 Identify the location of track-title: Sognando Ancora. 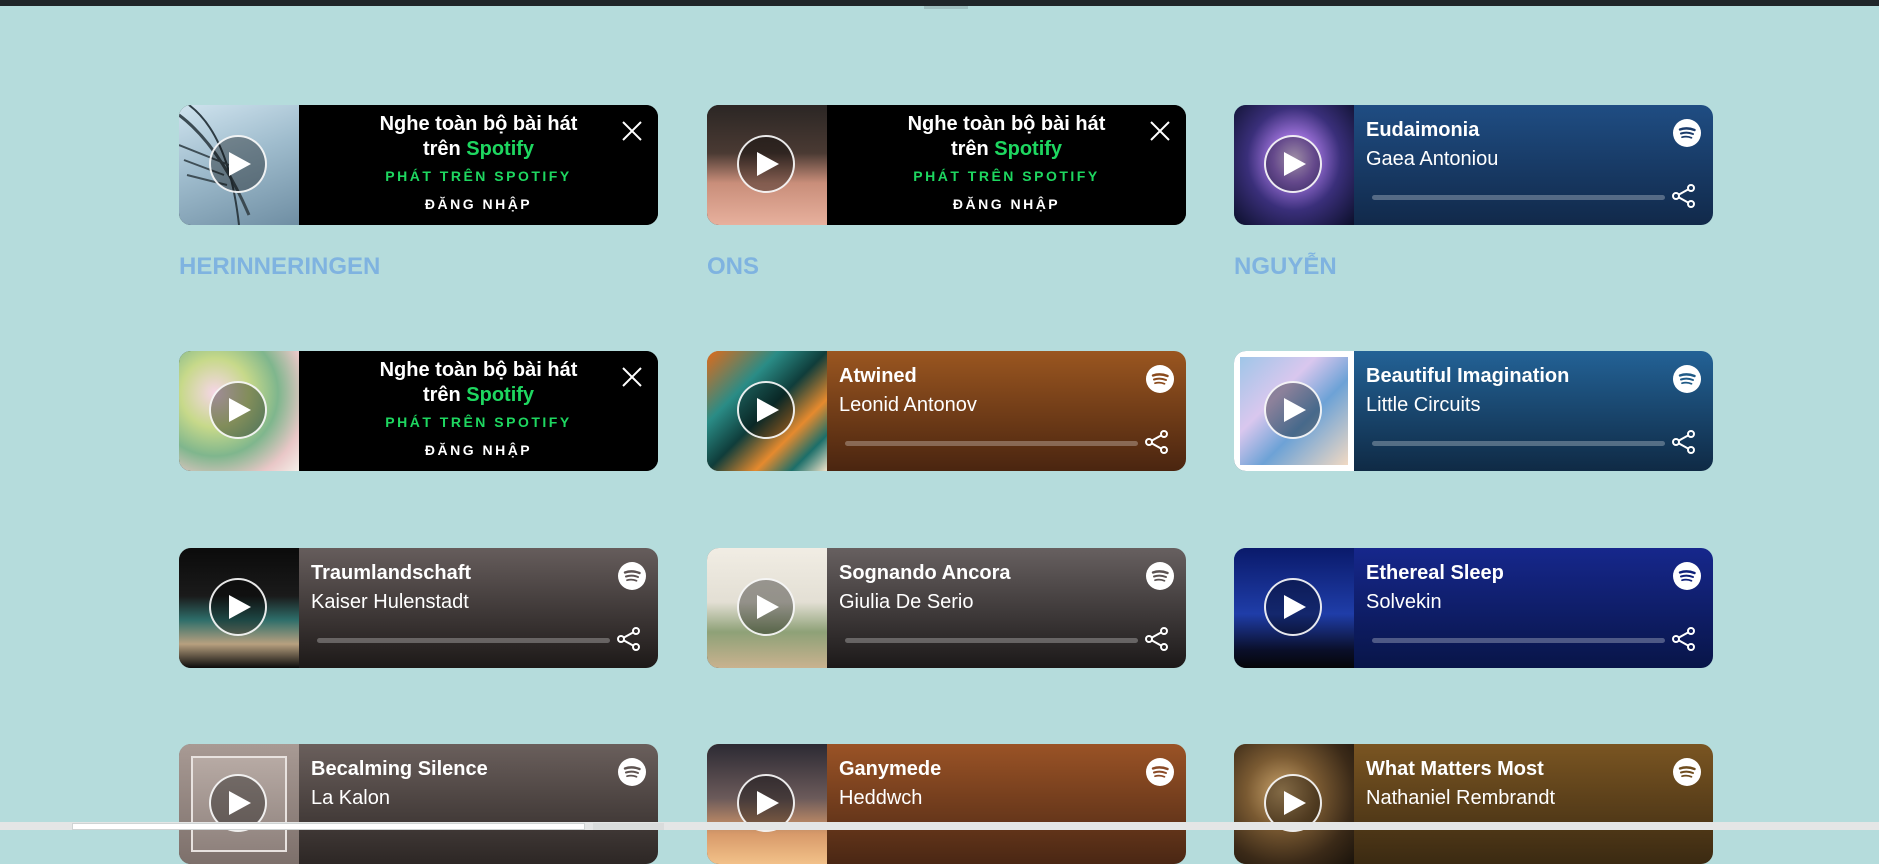
(924, 573).